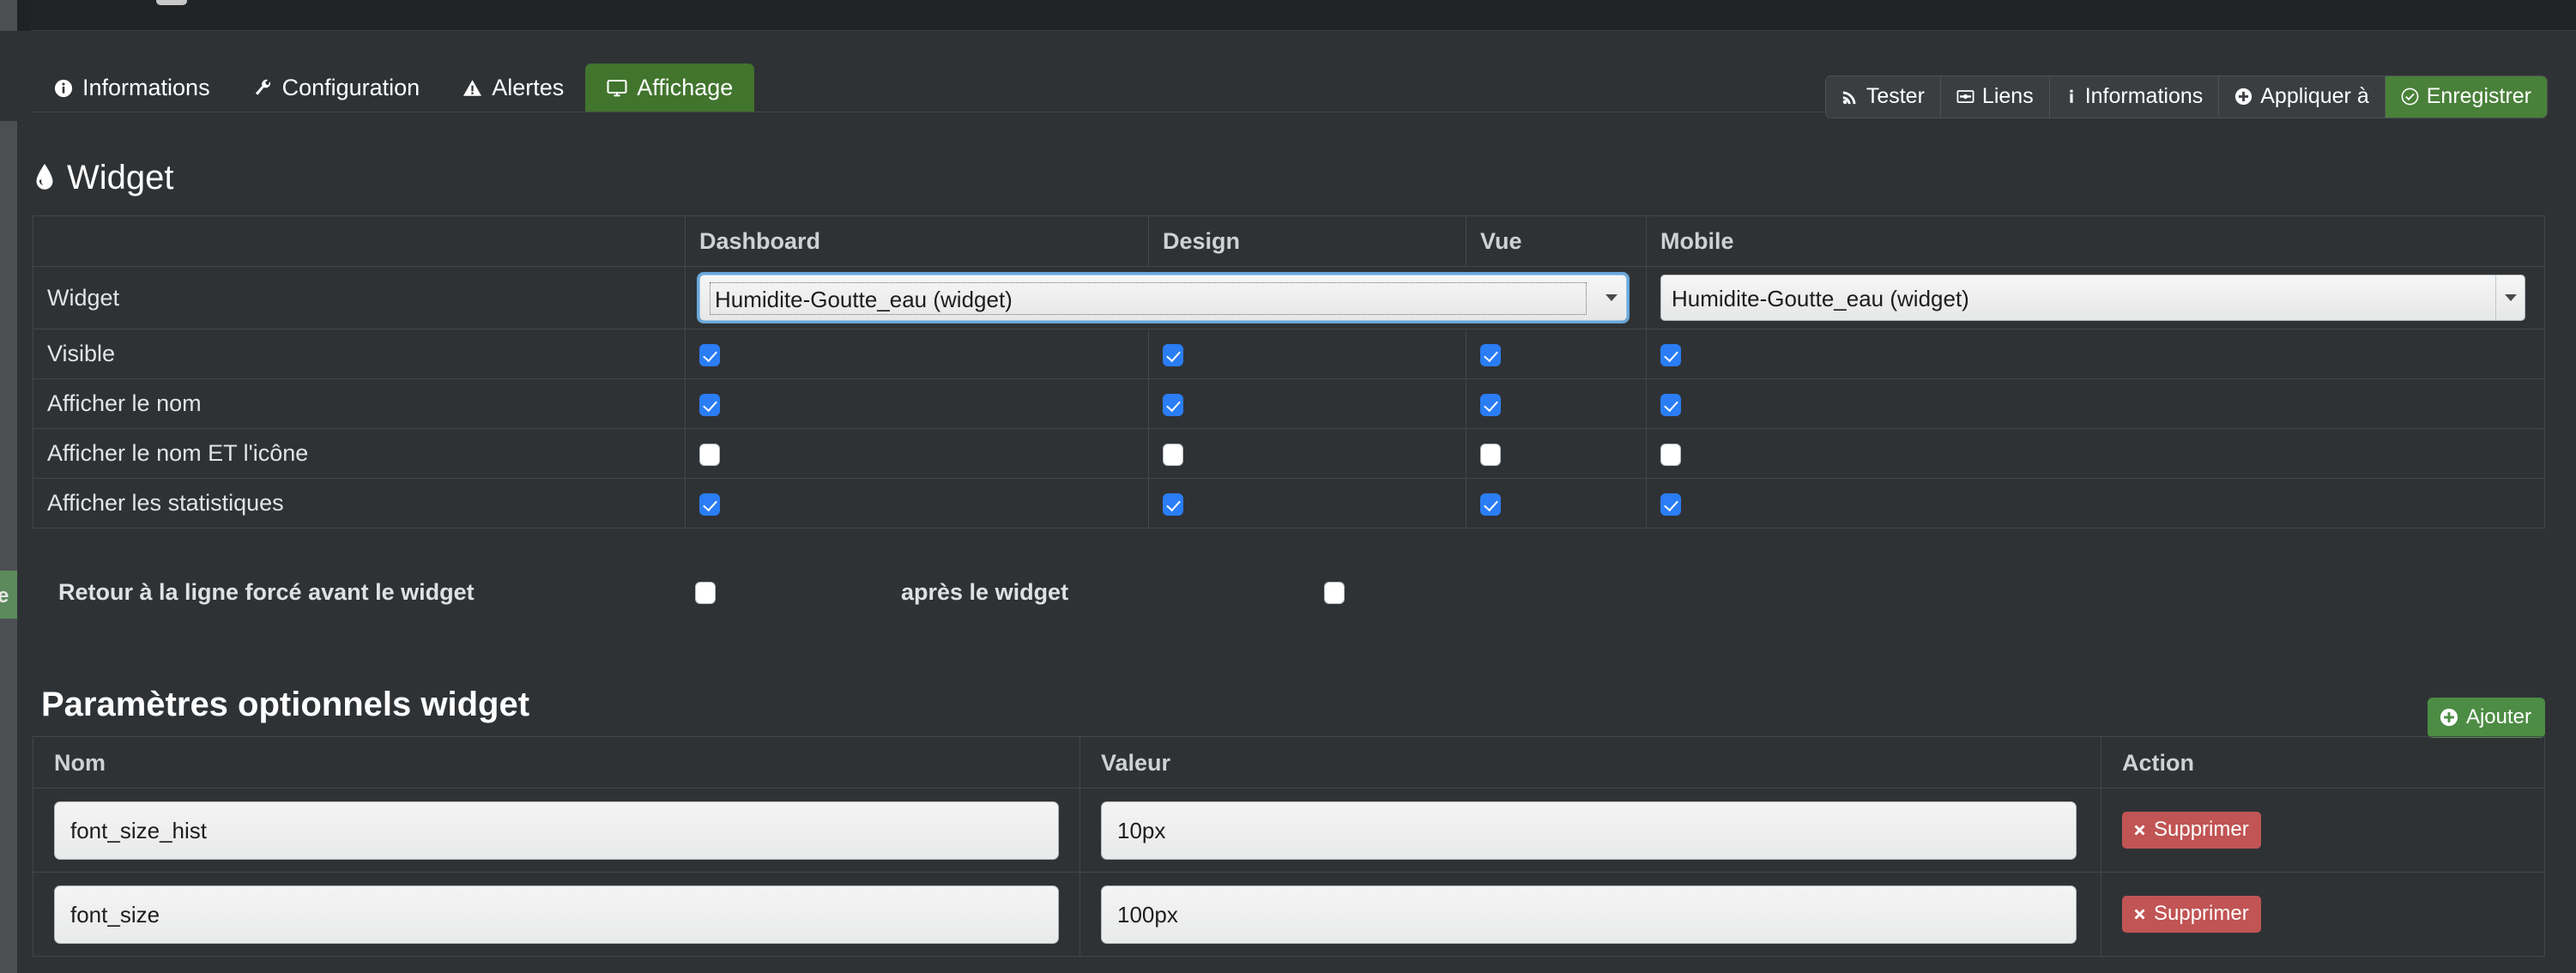  Describe the element at coordinates (2139, 830) in the screenshot. I see `close-x-icon` at that location.